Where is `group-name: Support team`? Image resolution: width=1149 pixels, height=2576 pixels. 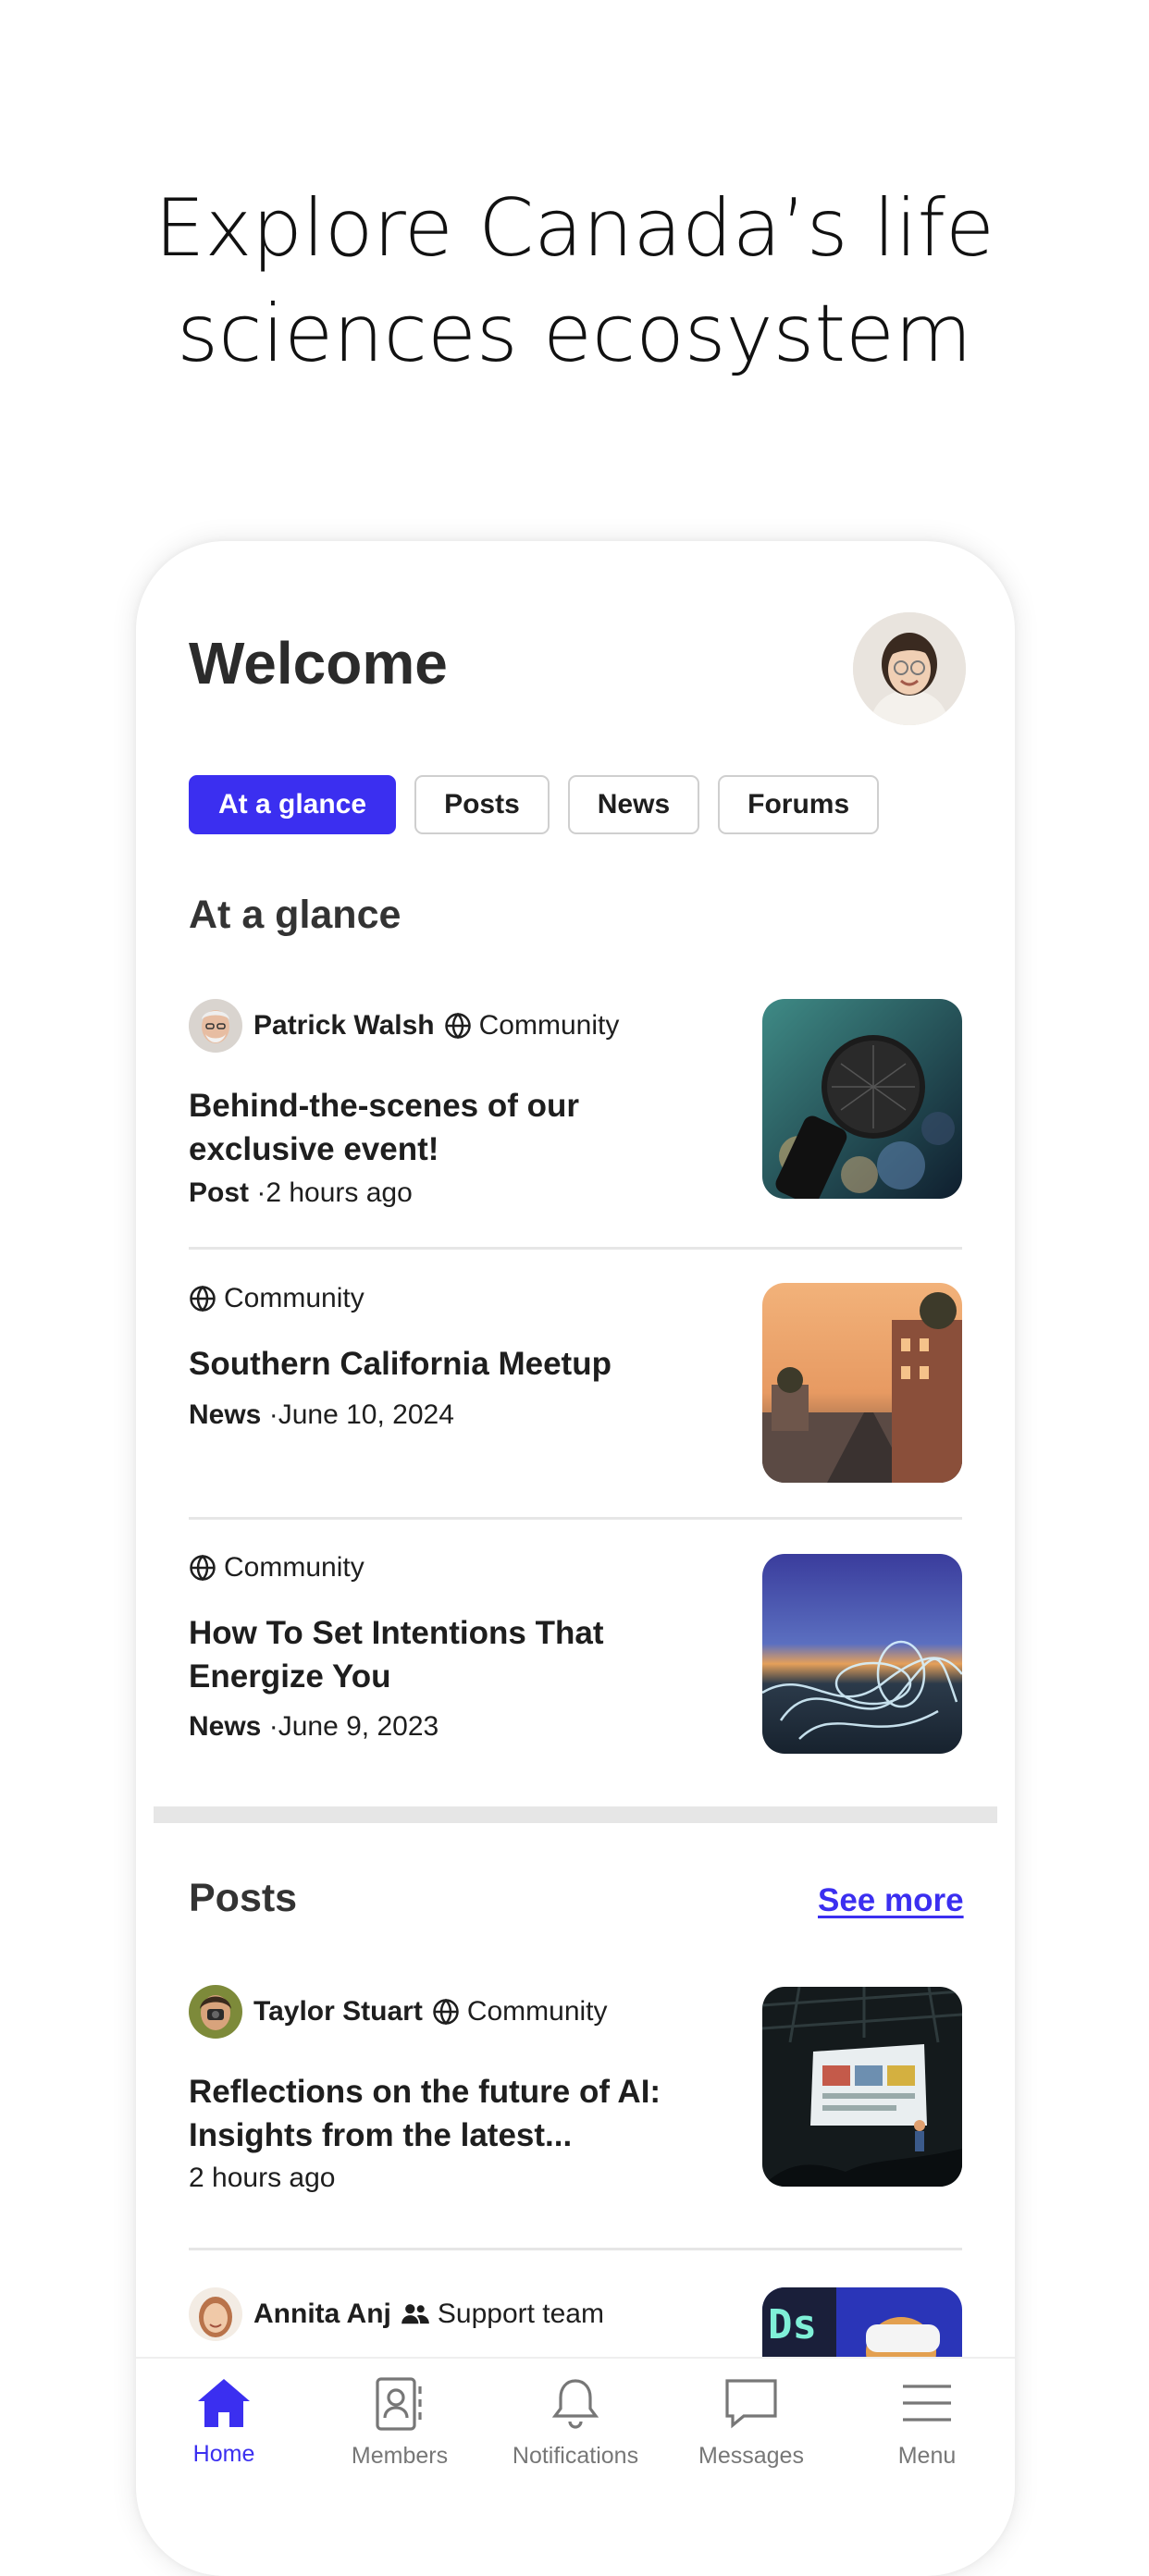
group-name: Support team is located at coordinates (521, 2314).